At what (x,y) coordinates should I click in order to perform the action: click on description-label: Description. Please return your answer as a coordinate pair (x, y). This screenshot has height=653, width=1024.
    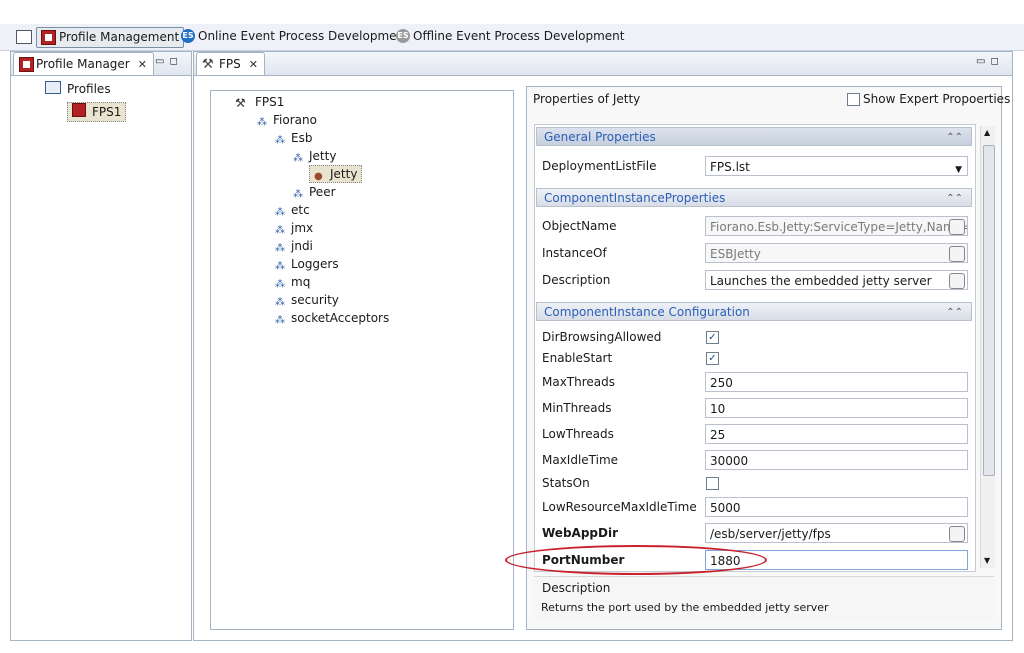
    Looking at the image, I should click on (576, 280).